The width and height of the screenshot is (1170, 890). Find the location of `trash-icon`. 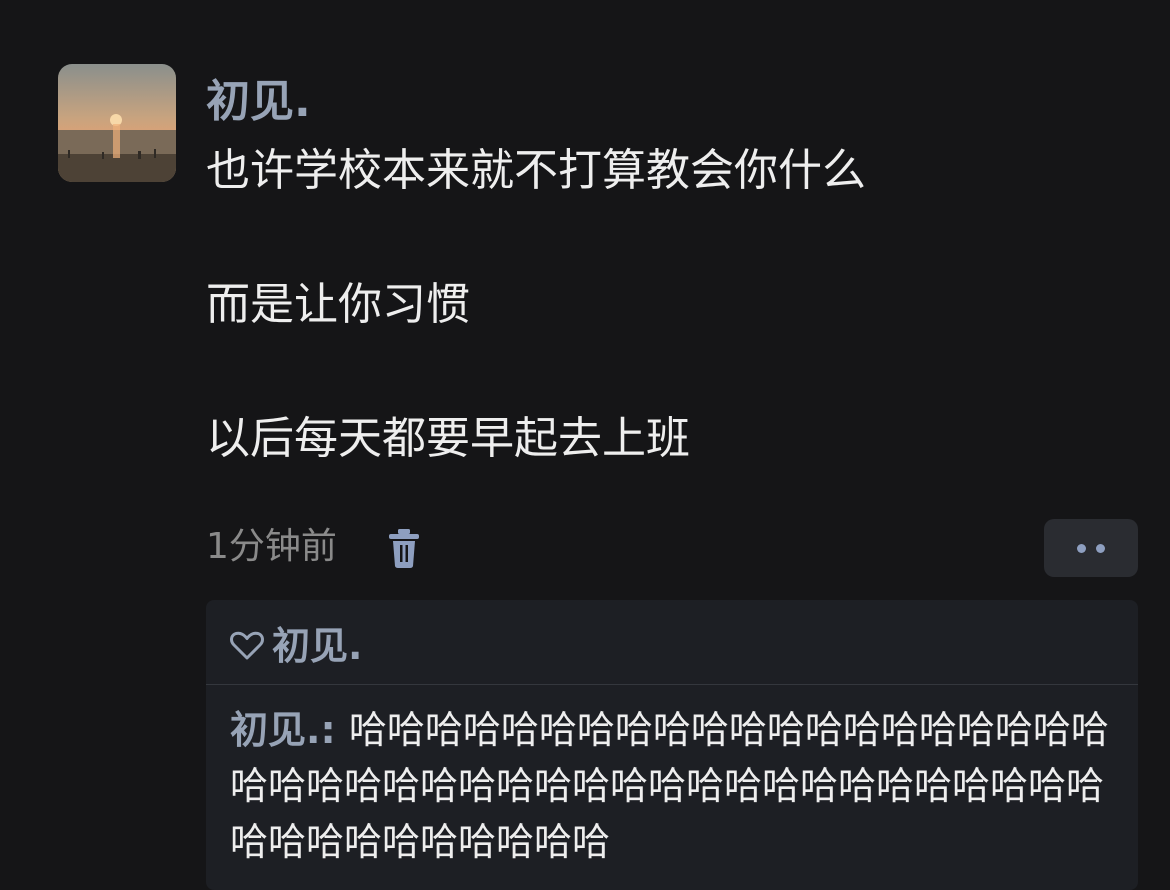

trash-icon is located at coordinates (404, 548).